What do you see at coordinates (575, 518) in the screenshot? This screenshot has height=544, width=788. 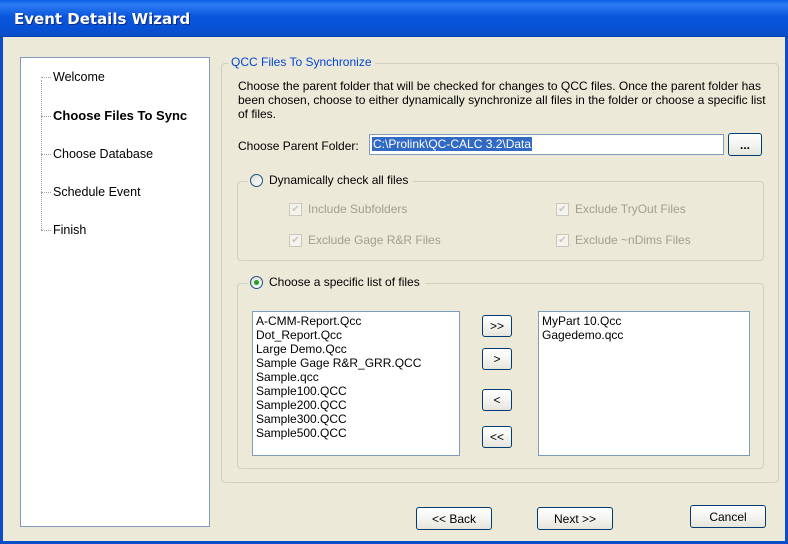 I see `next-button: Next >>` at bounding box center [575, 518].